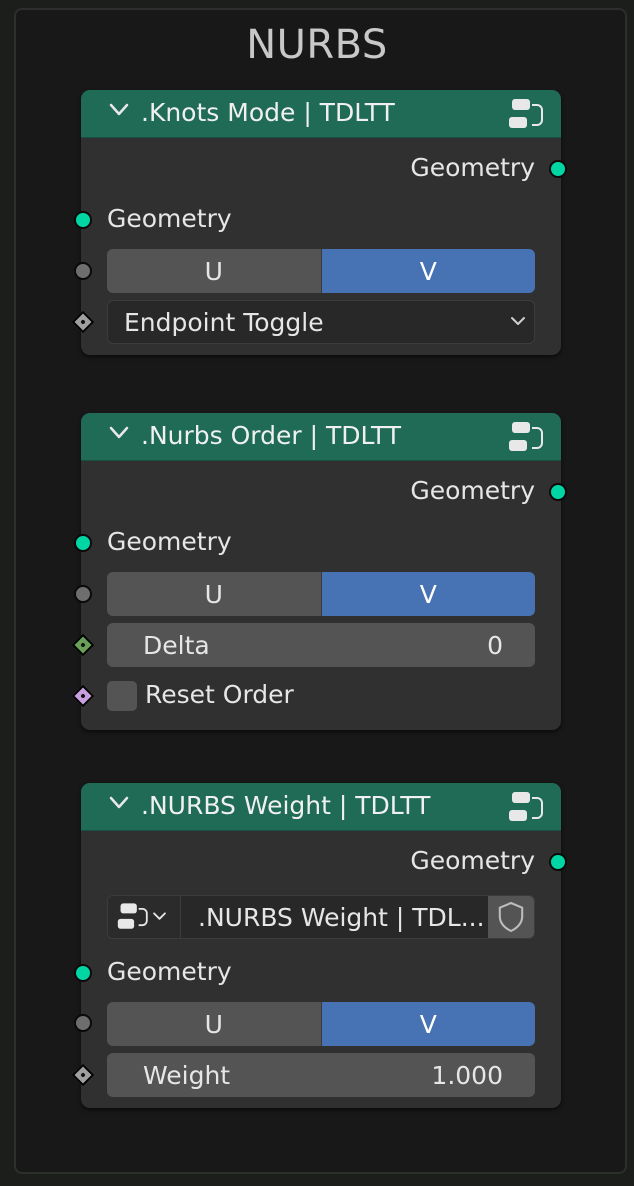  What do you see at coordinates (321, 1075) in the screenshot?
I see `weight-field: Weight 1.000` at bounding box center [321, 1075].